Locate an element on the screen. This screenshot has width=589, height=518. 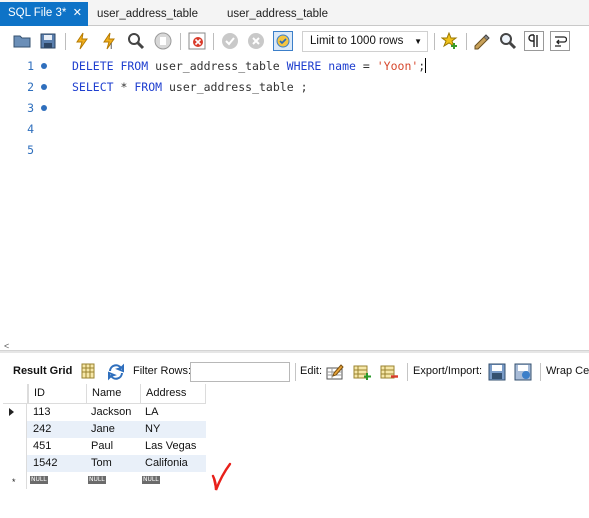
delete-row-icon is located at coordinates (389, 372).